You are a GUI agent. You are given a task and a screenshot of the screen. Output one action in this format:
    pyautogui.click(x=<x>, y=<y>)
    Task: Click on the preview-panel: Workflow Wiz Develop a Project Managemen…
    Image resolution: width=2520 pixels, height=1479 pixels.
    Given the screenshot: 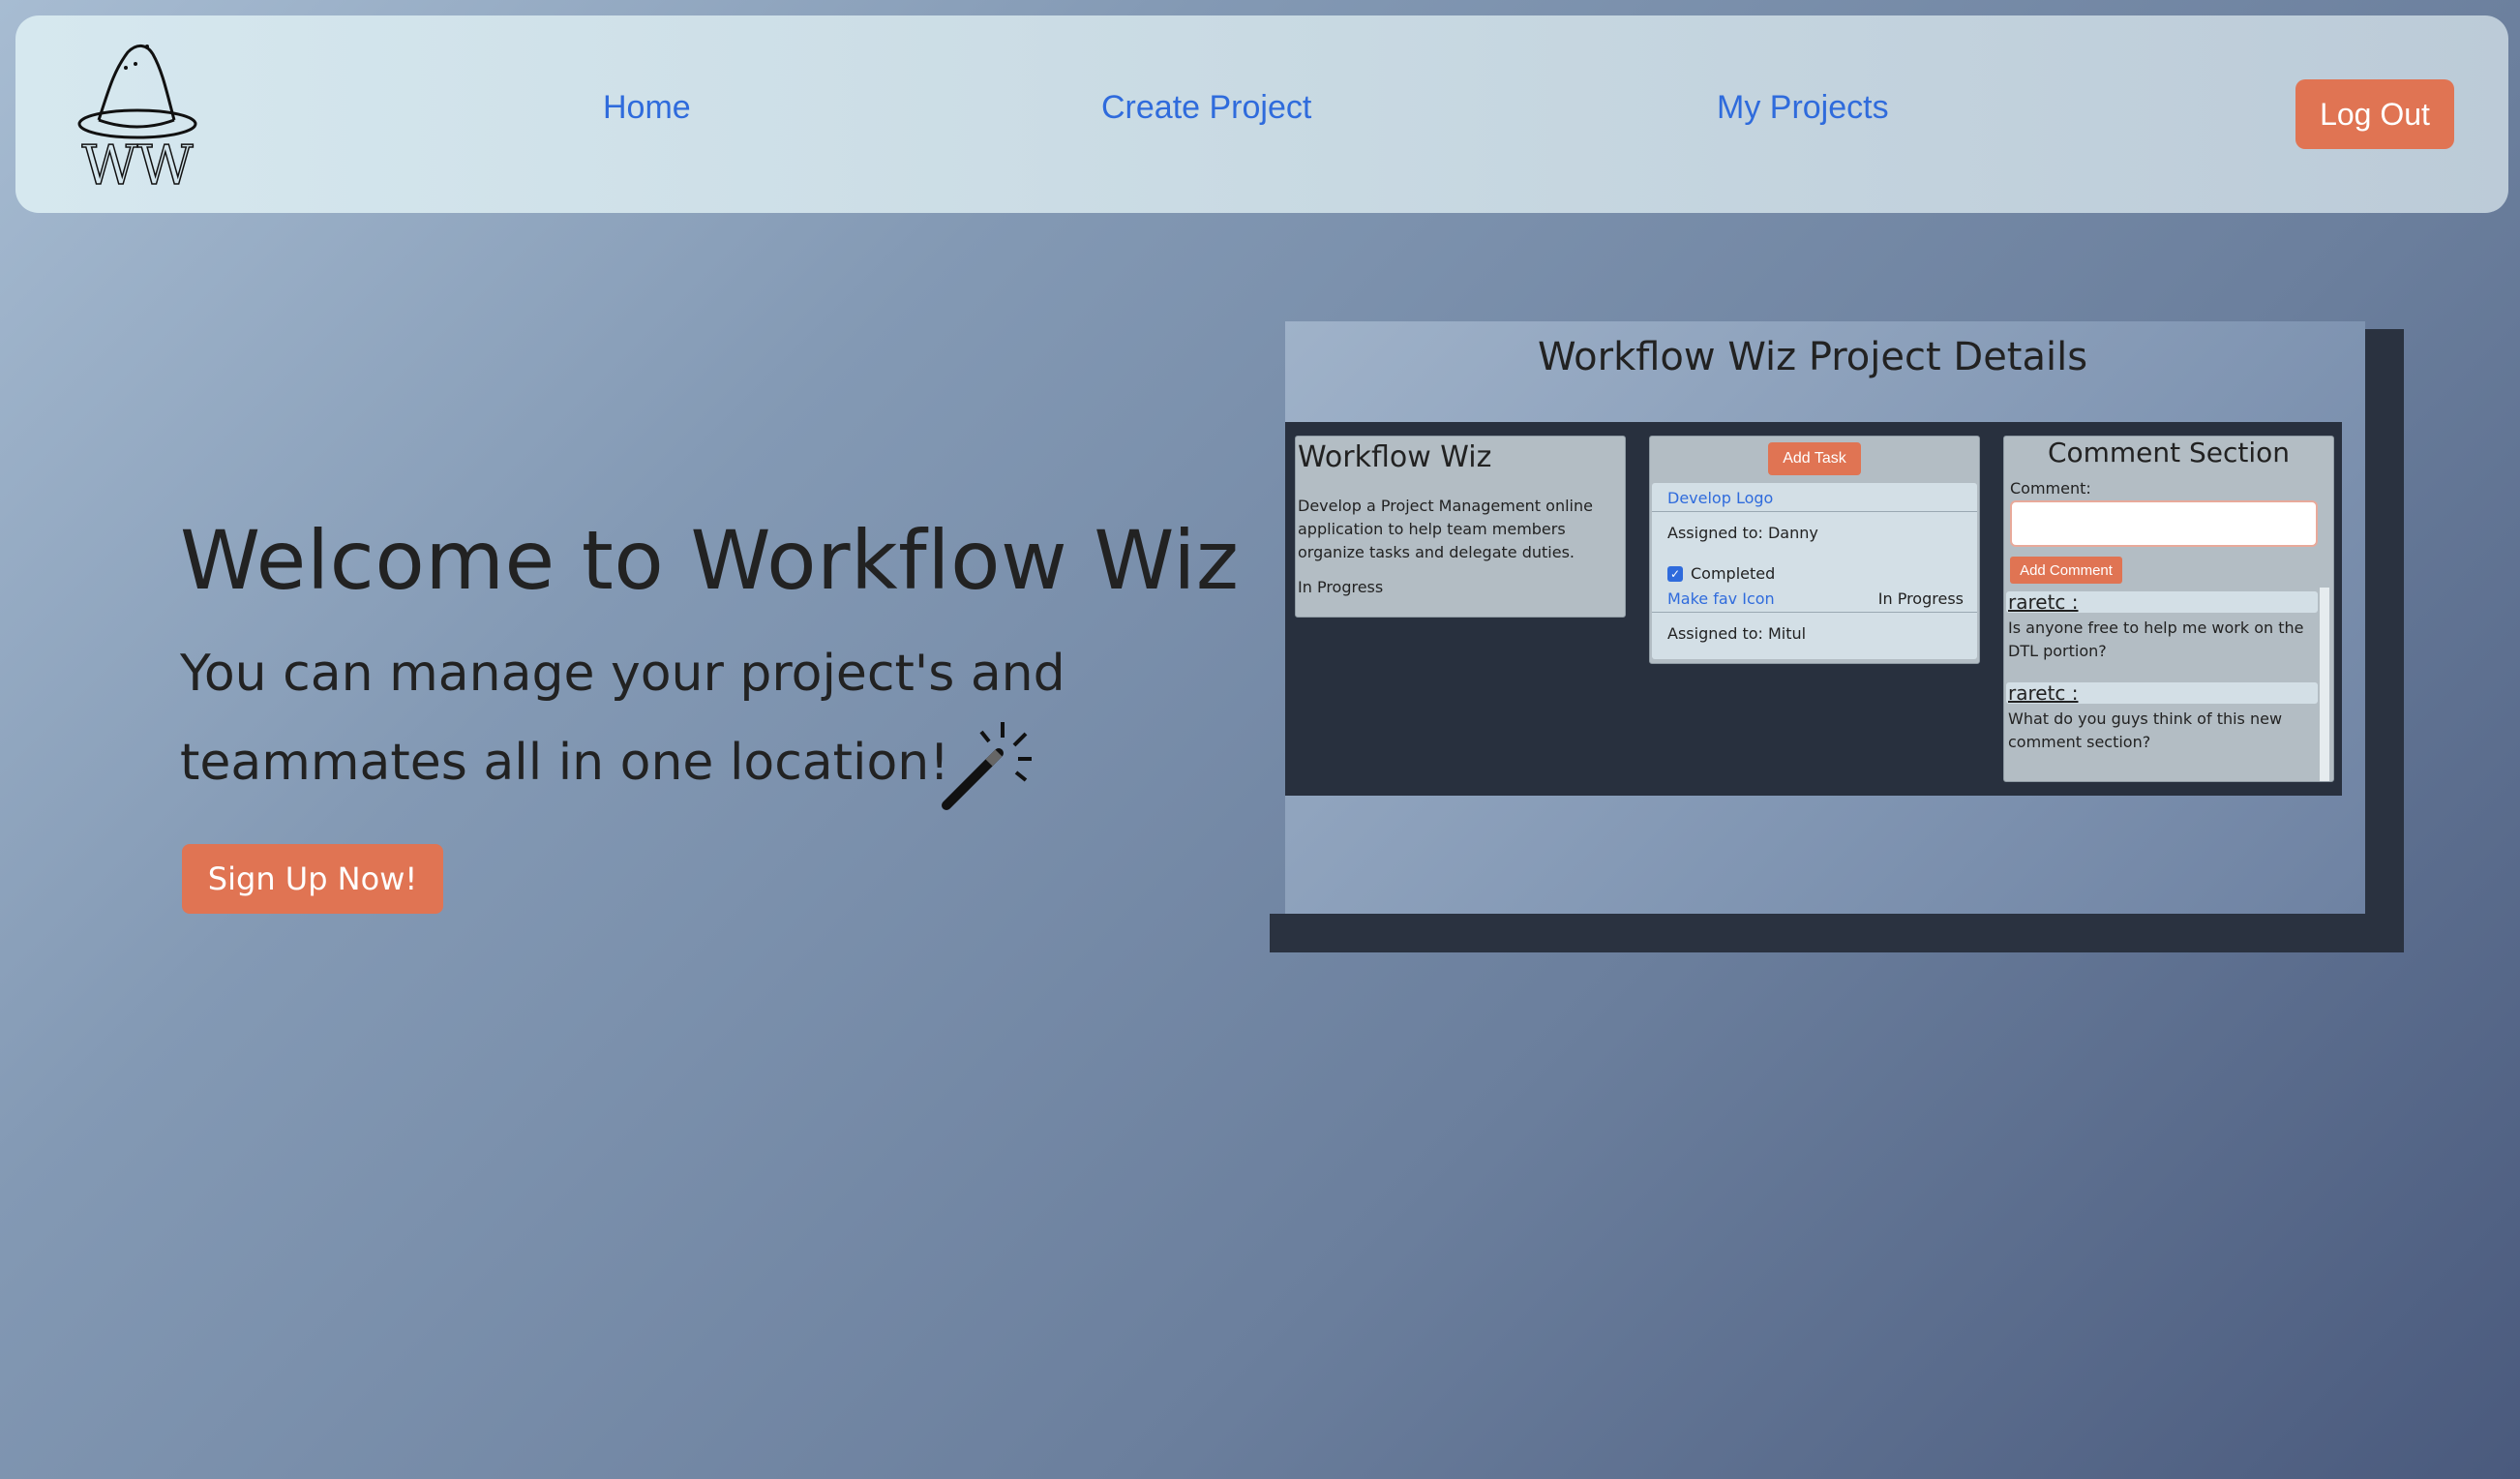 What is the action you would take?
    pyautogui.click(x=1814, y=609)
    